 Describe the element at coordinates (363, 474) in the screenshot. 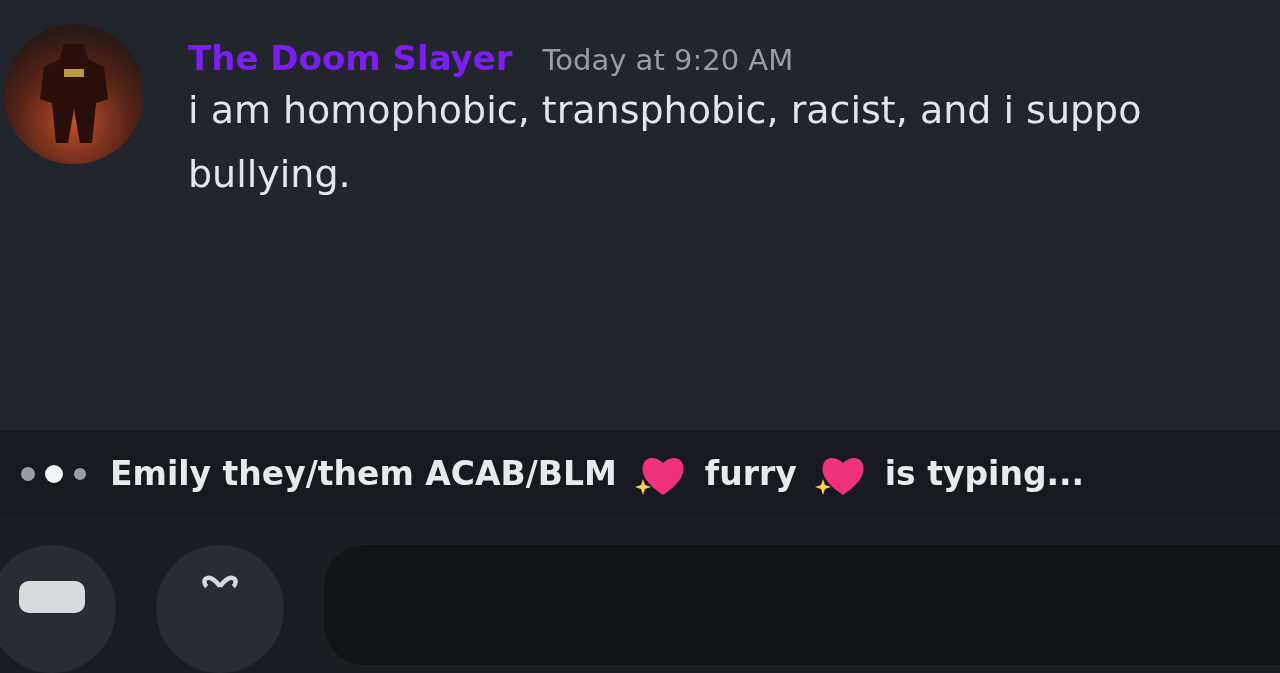

I see `typing-text: Emily they/them ACAB/BLM` at that location.